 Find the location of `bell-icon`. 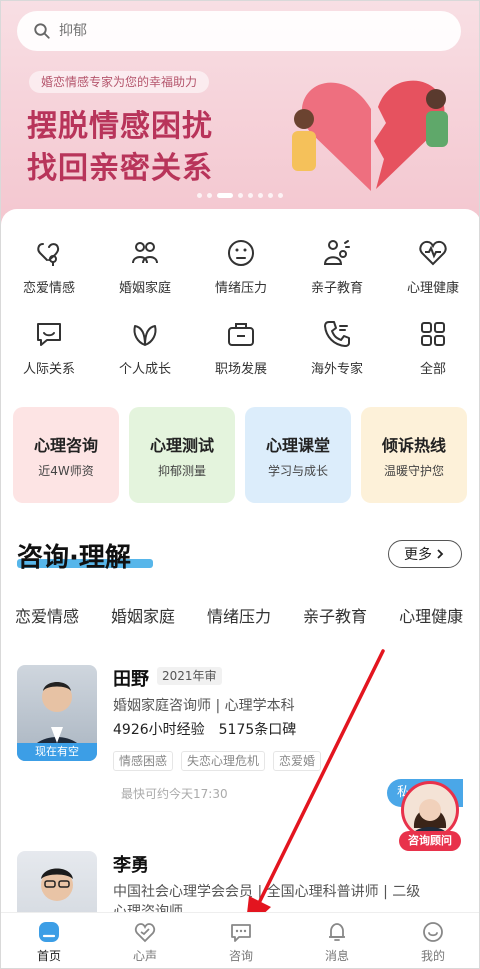

bell-icon is located at coordinates (337, 931).